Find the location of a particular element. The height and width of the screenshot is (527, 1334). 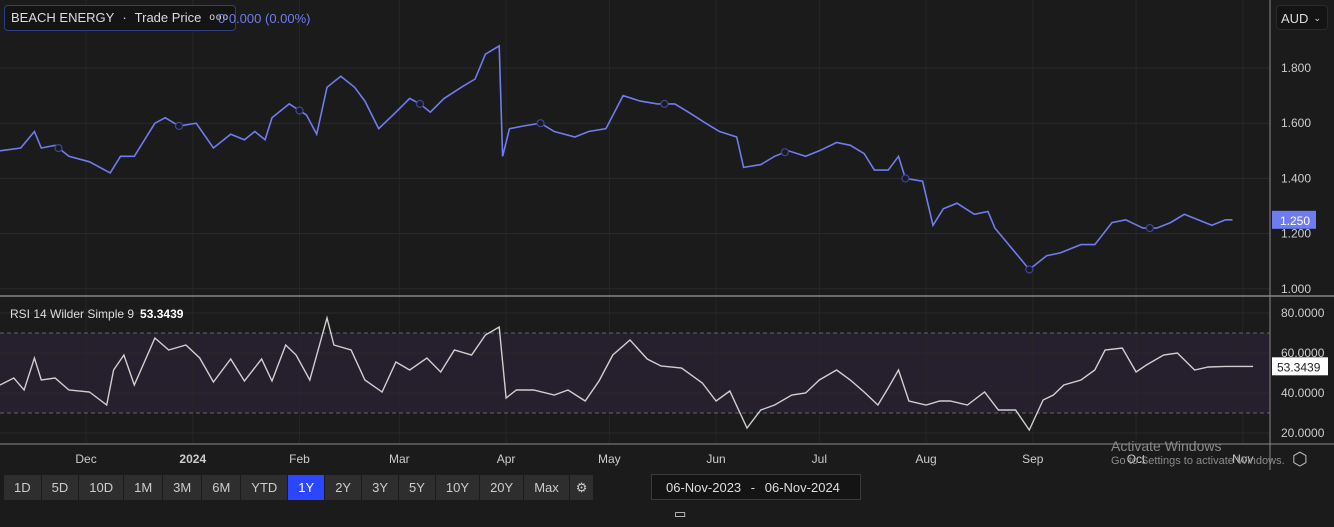

rsi-value: 53.3439 is located at coordinates (162, 314).